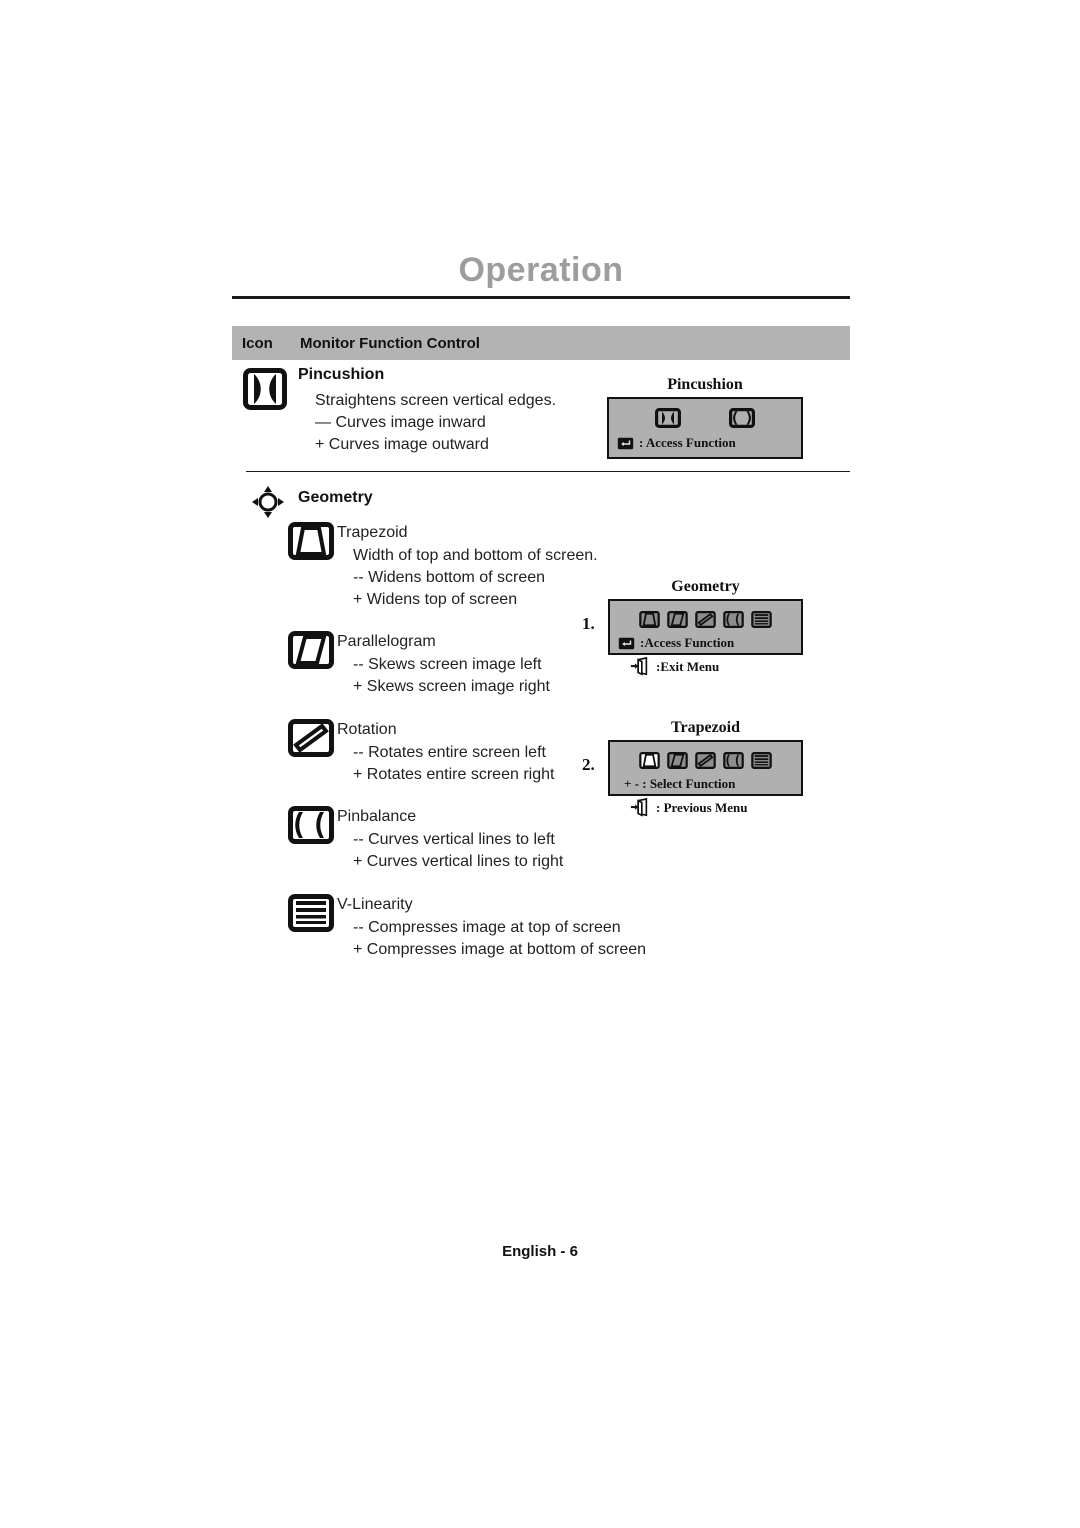 Image resolution: width=1080 pixels, height=1528 pixels. I want to click on rotation-name: Rotation, so click(367, 729).